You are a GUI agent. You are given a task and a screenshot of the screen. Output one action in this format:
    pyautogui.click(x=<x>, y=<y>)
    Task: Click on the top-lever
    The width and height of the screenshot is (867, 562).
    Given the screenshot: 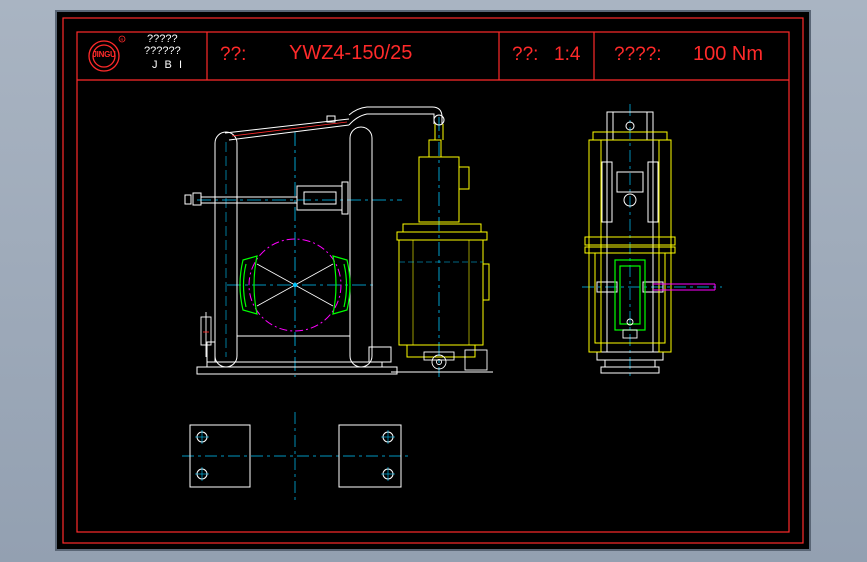 What is the action you would take?
    pyautogui.click(x=334, y=123)
    